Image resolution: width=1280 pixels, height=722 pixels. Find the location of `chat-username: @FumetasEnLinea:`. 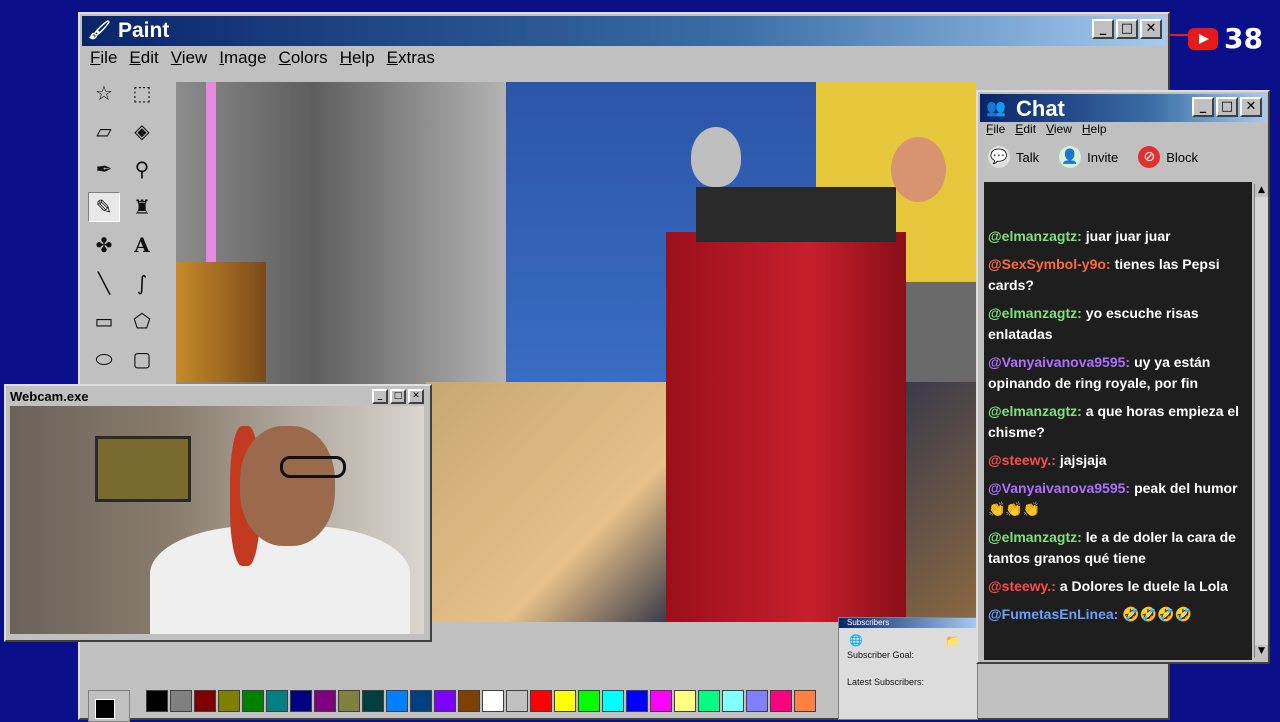

chat-username: @FumetasEnLinea: is located at coordinates (1053, 614).